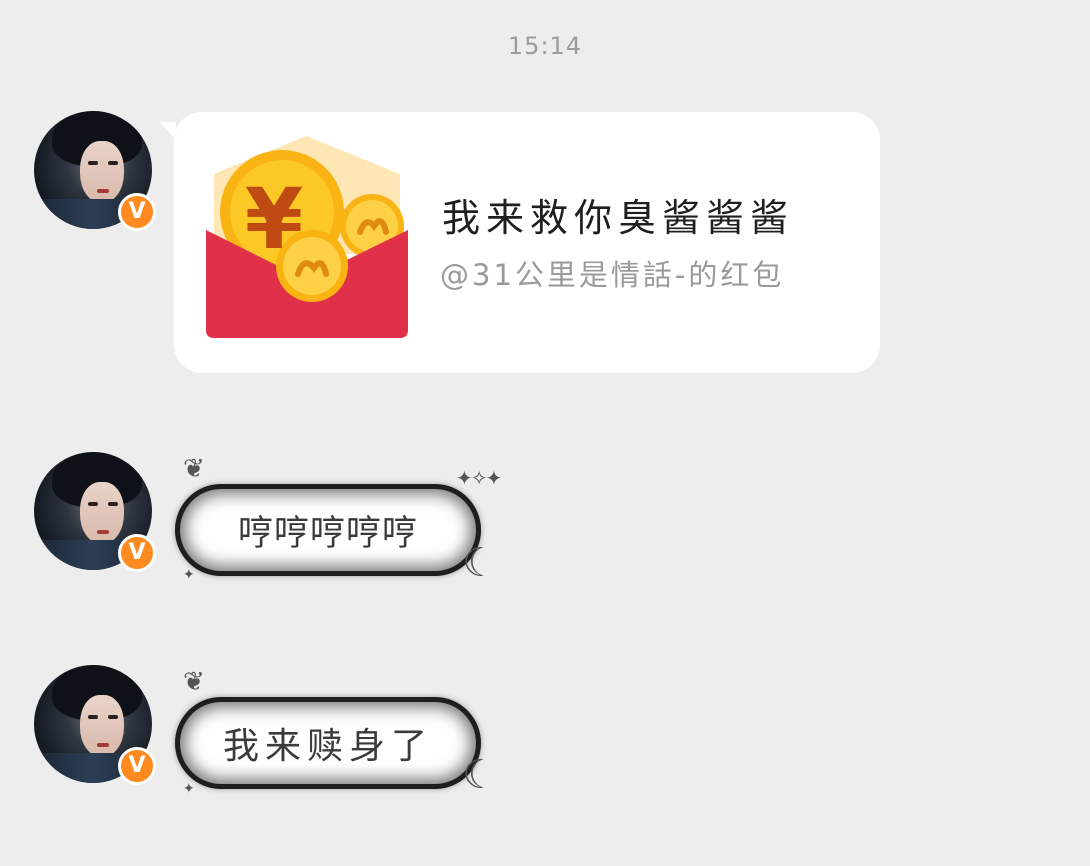  I want to click on red-packet-title: 我来救你臭酱酱酱, so click(618, 218).